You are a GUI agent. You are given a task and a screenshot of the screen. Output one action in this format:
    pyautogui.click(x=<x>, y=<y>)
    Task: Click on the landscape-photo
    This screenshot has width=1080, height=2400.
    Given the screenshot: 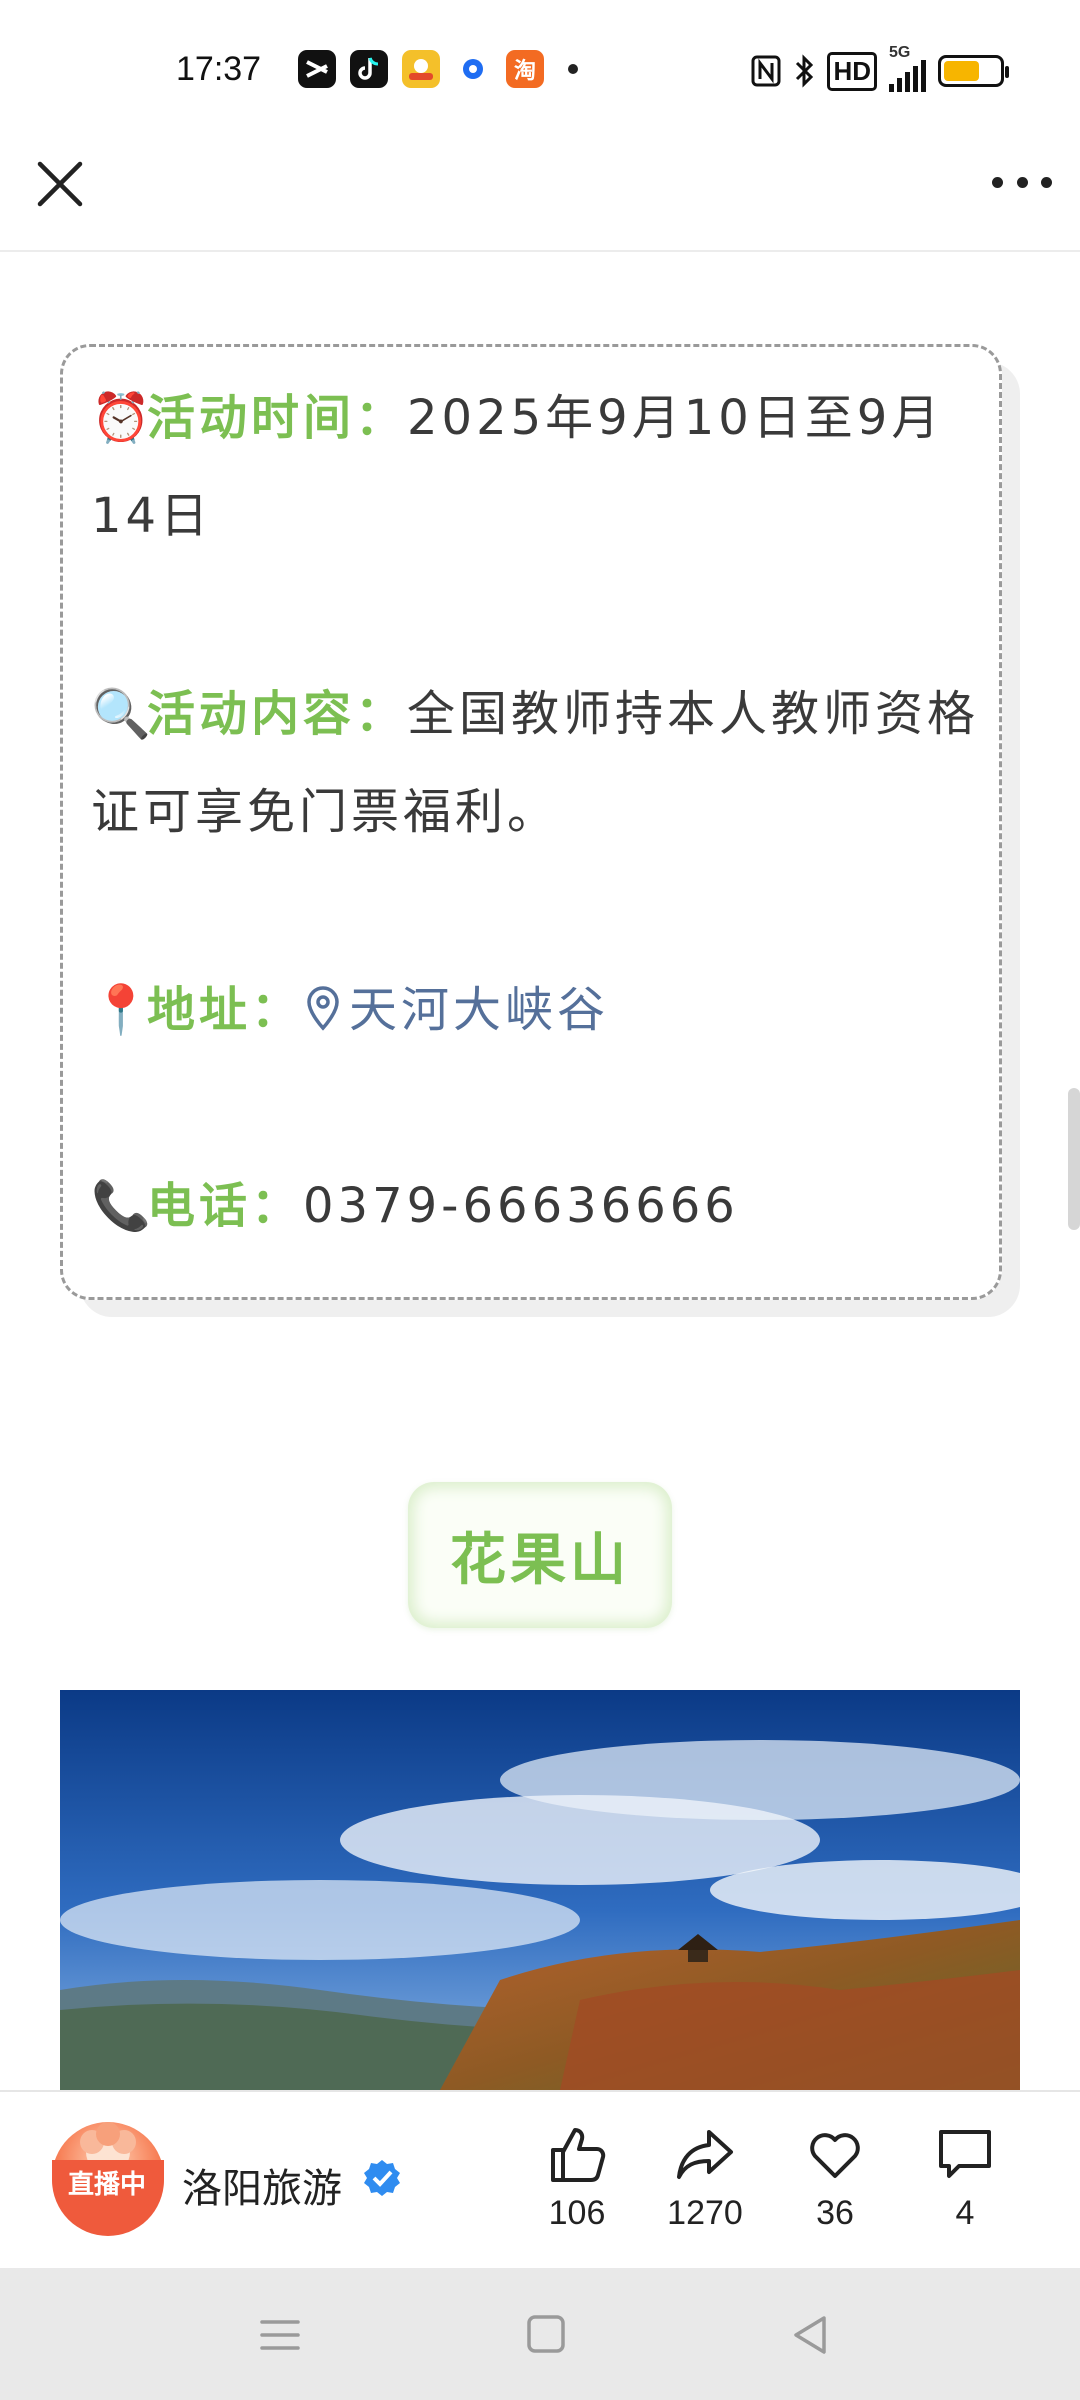 What is the action you would take?
    pyautogui.click(x=540, y=1890)
    